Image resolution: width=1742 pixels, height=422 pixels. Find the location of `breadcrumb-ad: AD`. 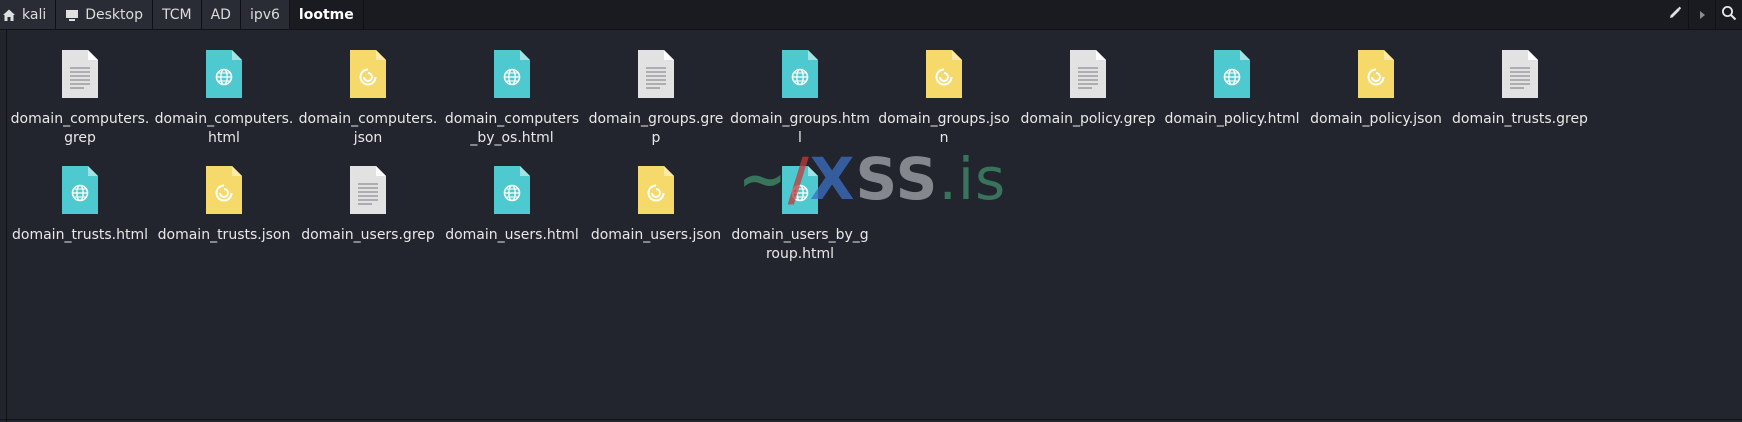

breadcrumb-ad: AD is located at coordinates (221, 14).